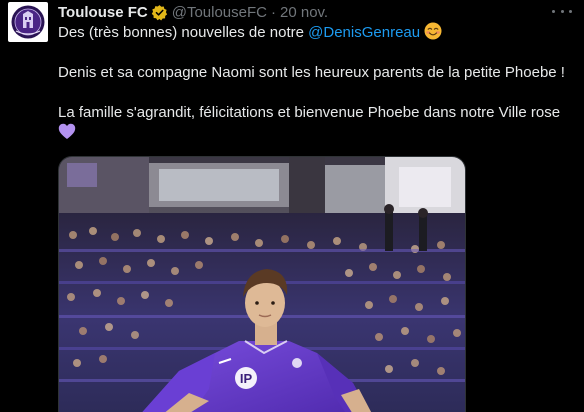 This screenshot has width=584, height=412. I want to click on tweet-header: Toulouse FC @ToulouseFC · 20 nov., so click(193, 12).